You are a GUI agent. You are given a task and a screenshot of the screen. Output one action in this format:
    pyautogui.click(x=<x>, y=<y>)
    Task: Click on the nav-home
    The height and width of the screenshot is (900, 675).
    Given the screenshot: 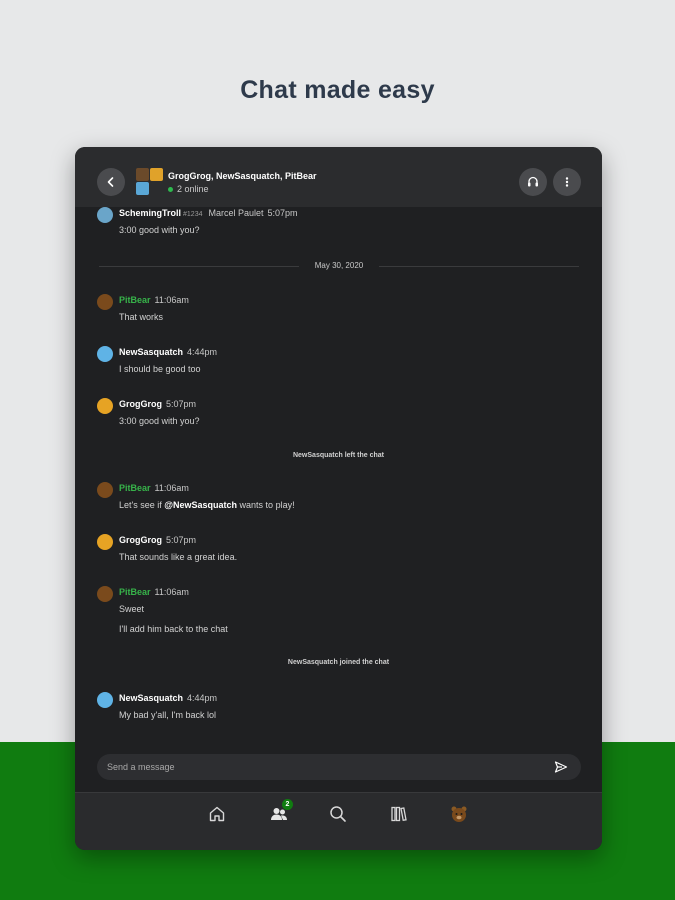 What is the action you would take?
    pyautogui.click(x=217, y=814)
    